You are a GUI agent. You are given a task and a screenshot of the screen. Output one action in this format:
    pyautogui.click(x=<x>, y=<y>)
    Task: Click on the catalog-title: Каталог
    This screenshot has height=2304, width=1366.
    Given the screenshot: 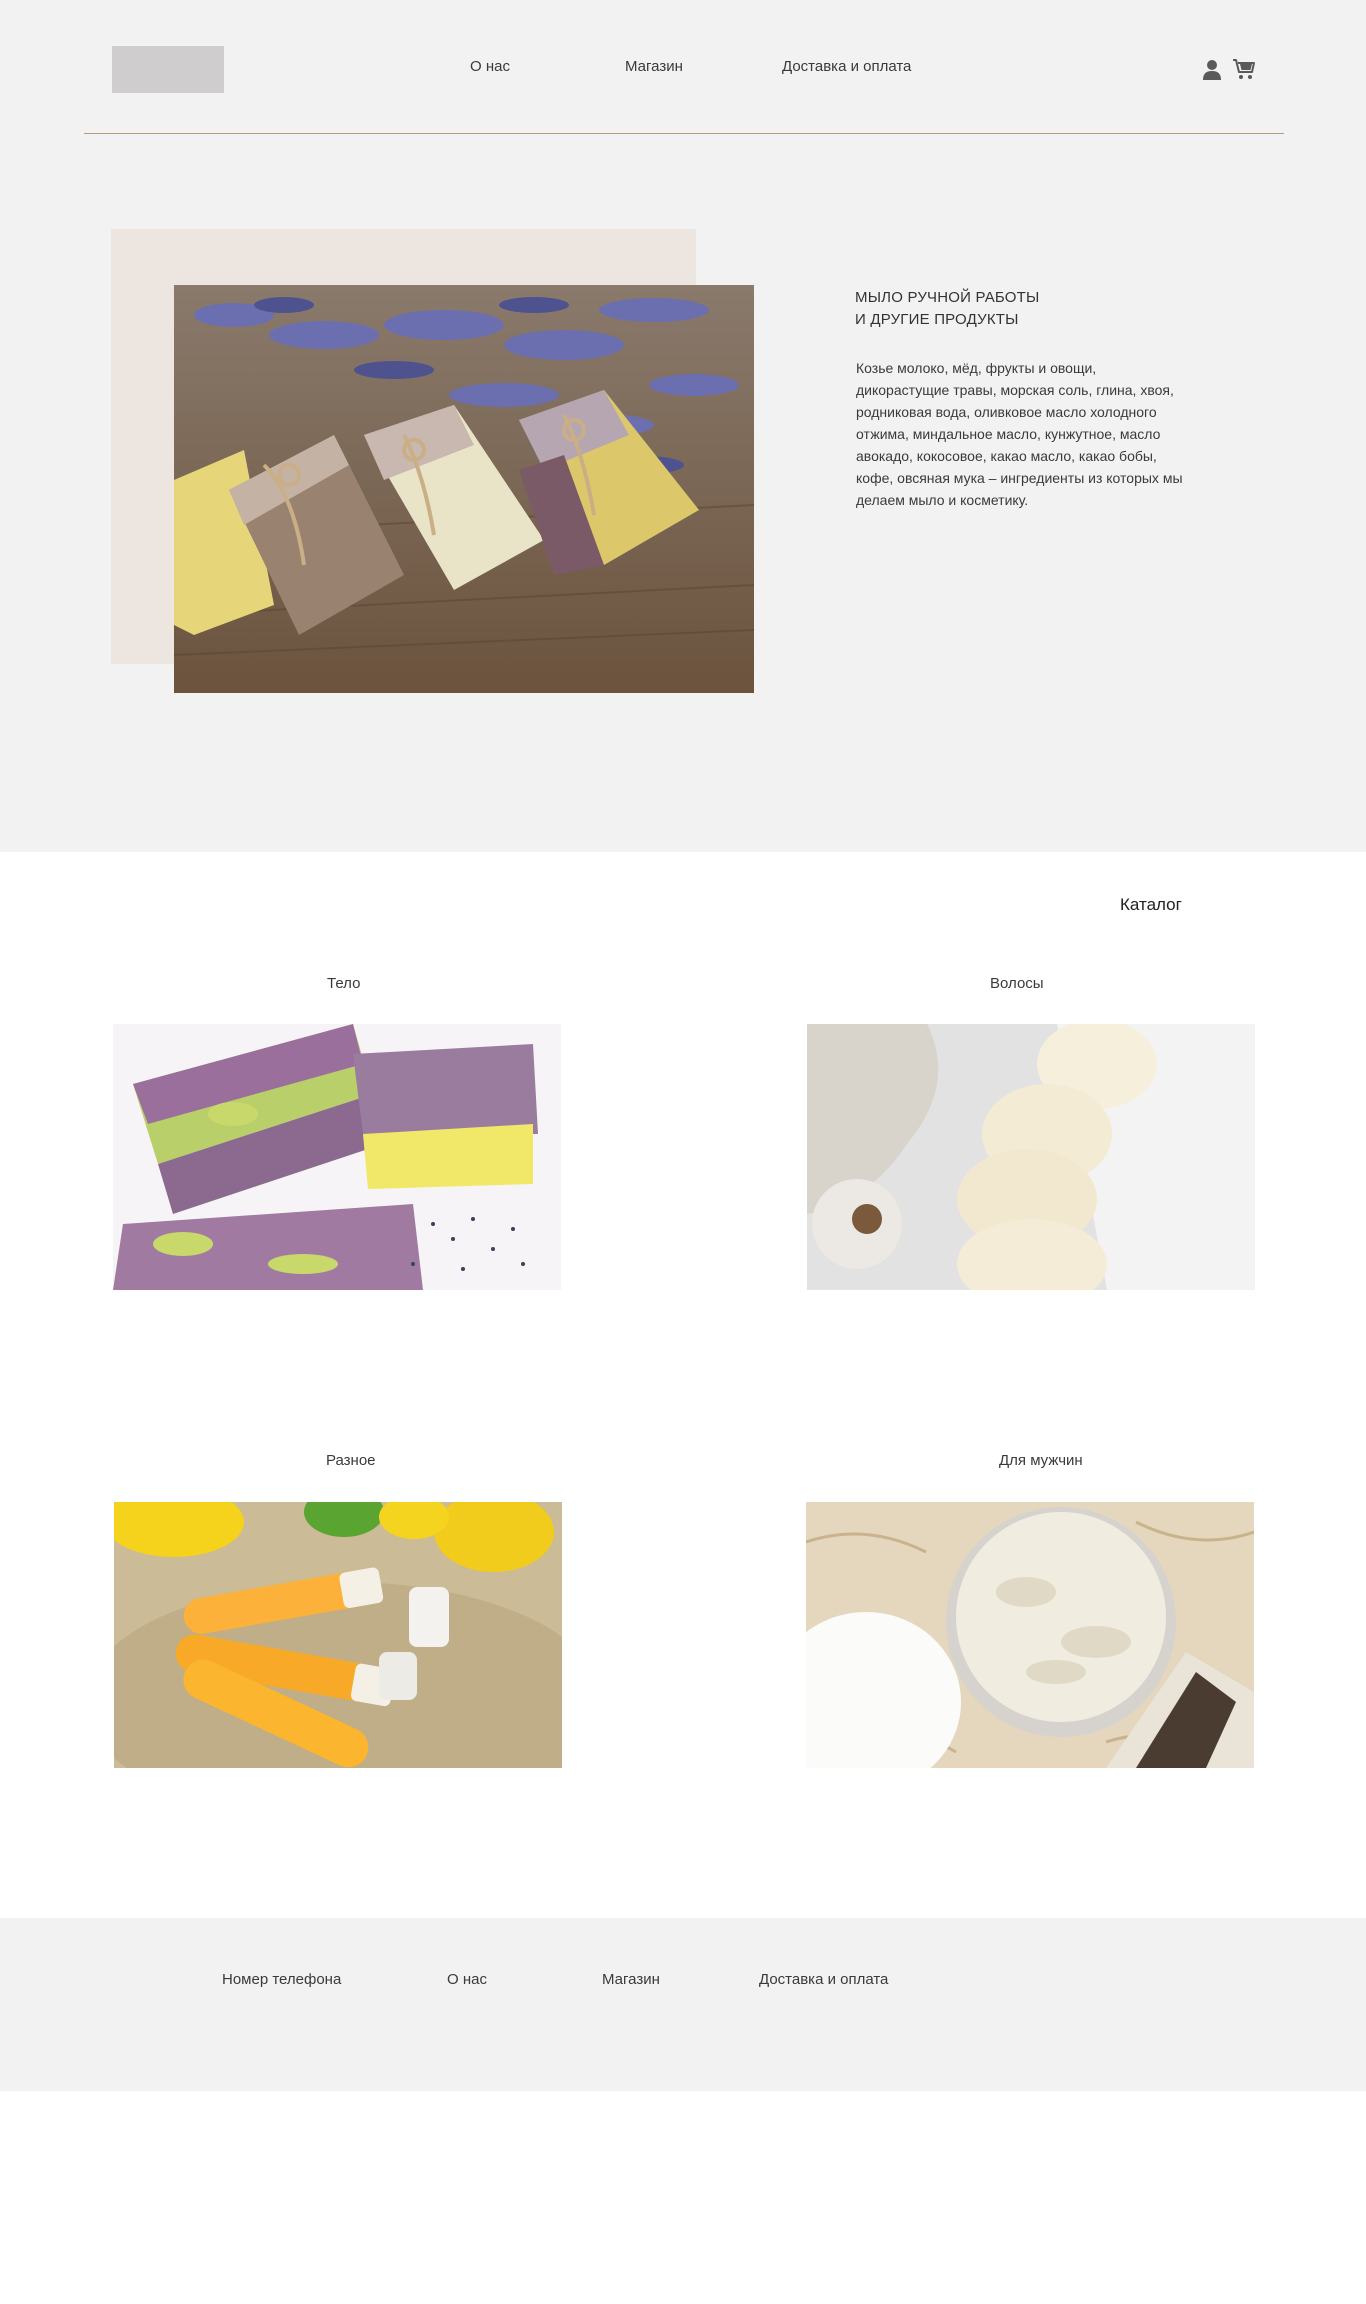 What is the action you would take?
    pyautogui.click(x=1151, y=904)
    